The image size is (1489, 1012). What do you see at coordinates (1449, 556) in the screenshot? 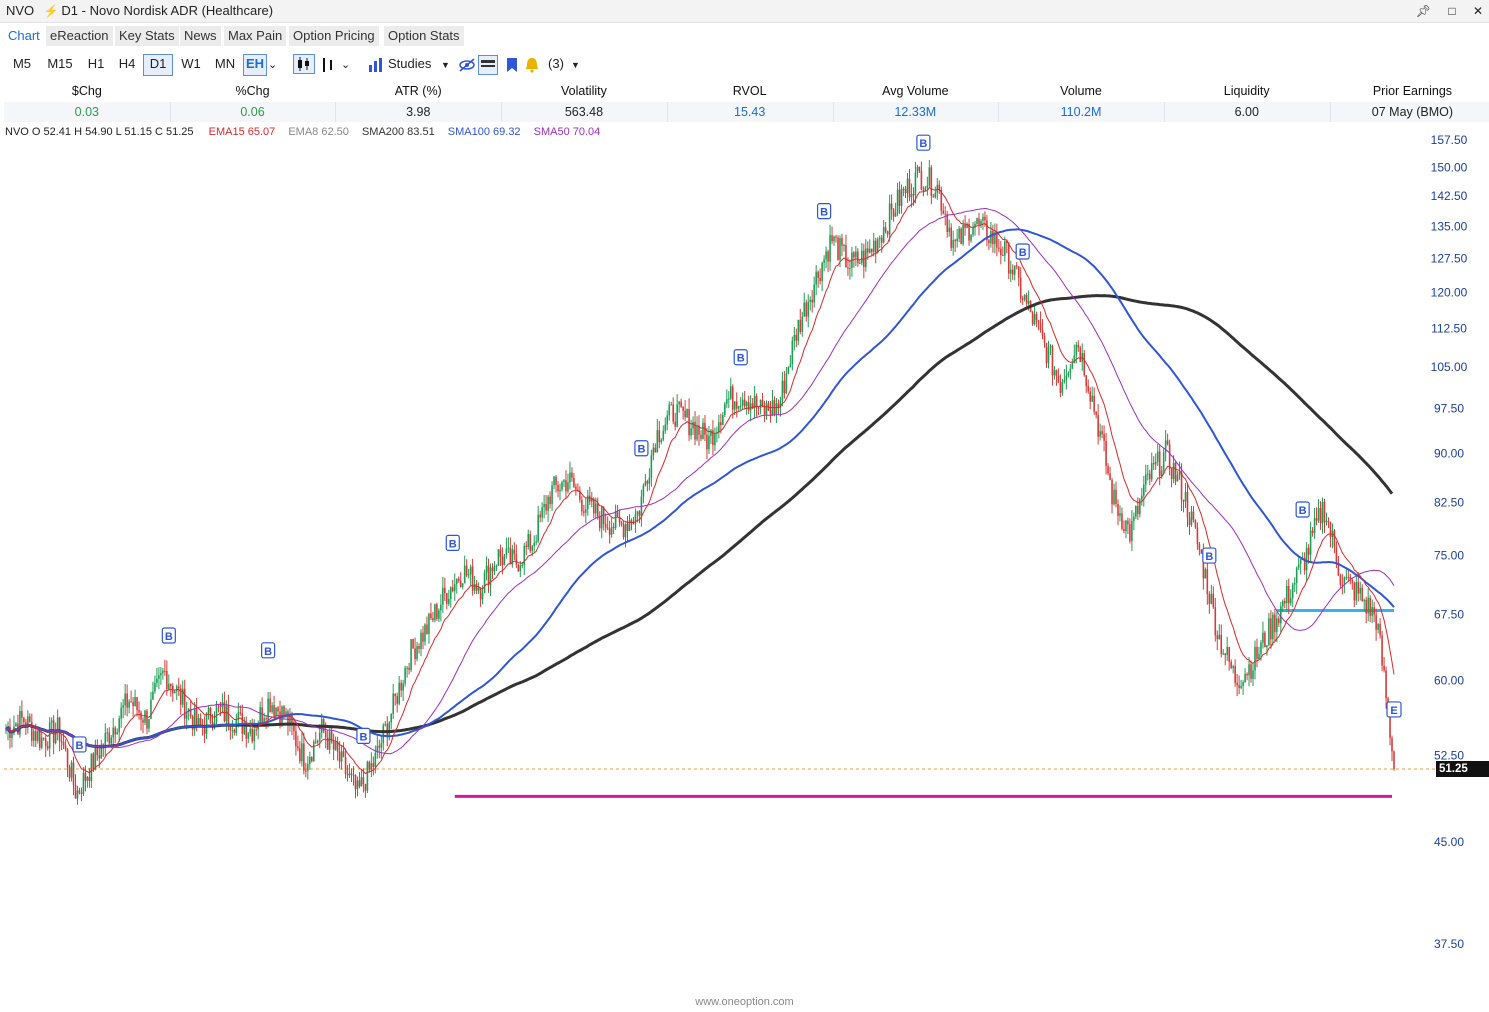
I see `price-tick-label: 75.00` at bounding box center [1449, 556].